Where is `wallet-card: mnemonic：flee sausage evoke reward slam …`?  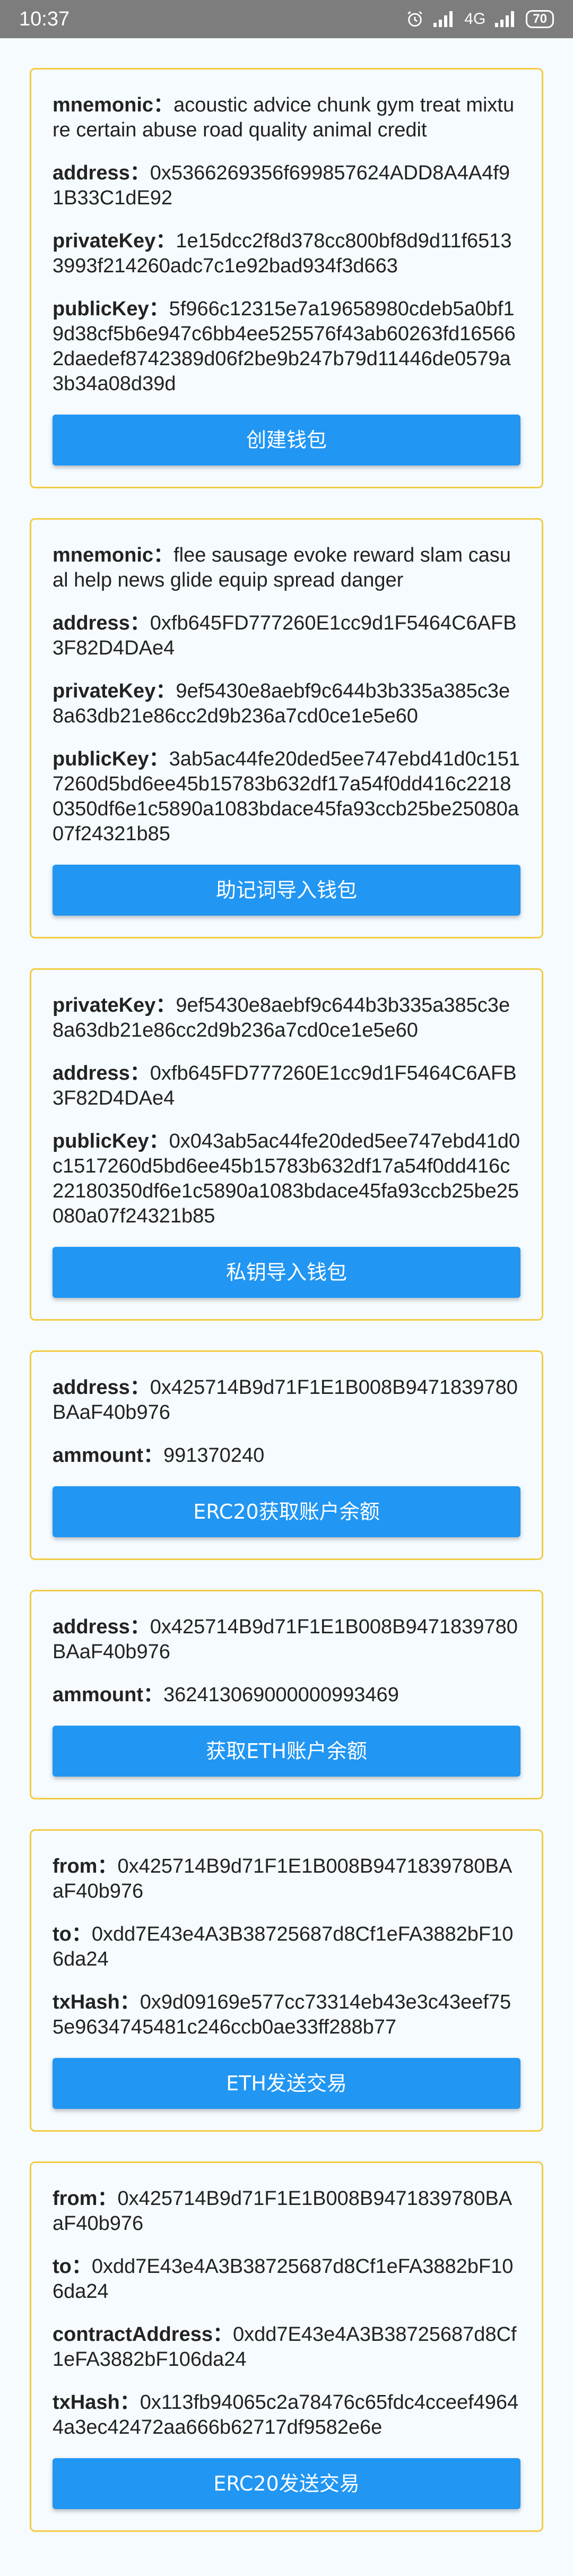 wallet-card: mnemonic：flee sausage evoke reward slam … is located at coordinates (286, 728).